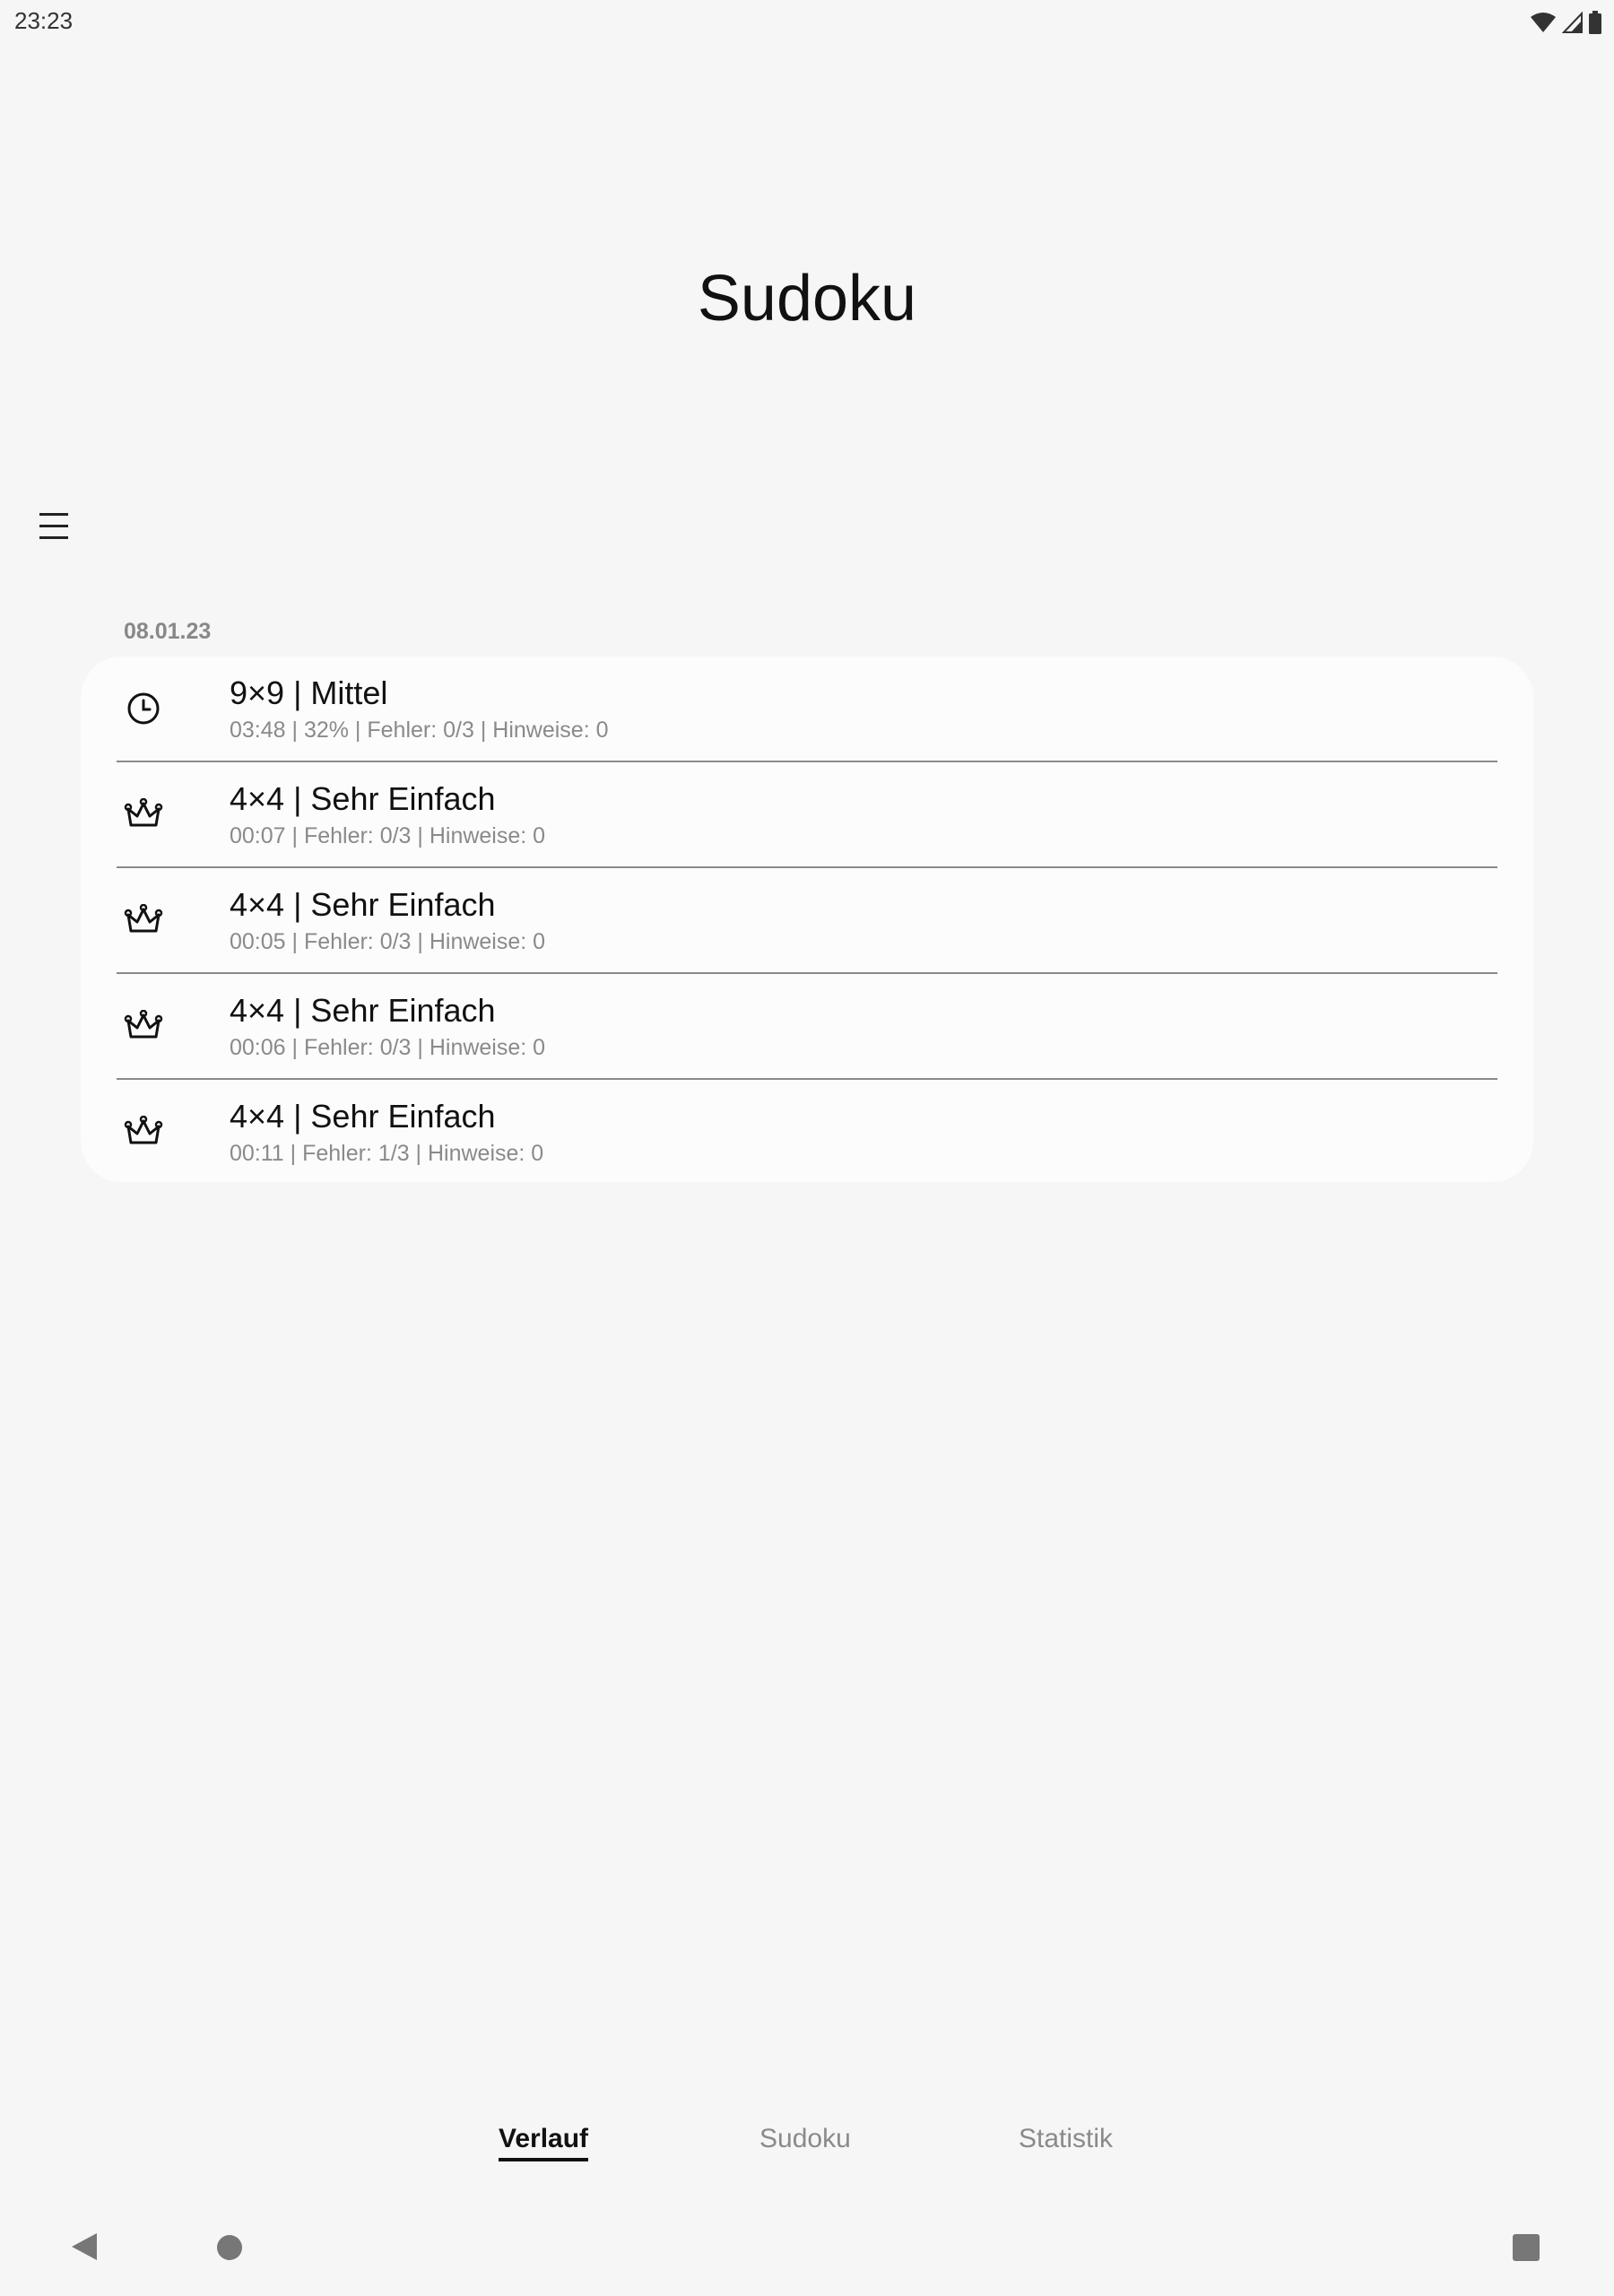 The width and height of the screenshot is (1614, 2296). What do you see at coordinates (807, 22) in the screenshot?
I see `status-bar: 23:23` at bounding box center [807, 22].